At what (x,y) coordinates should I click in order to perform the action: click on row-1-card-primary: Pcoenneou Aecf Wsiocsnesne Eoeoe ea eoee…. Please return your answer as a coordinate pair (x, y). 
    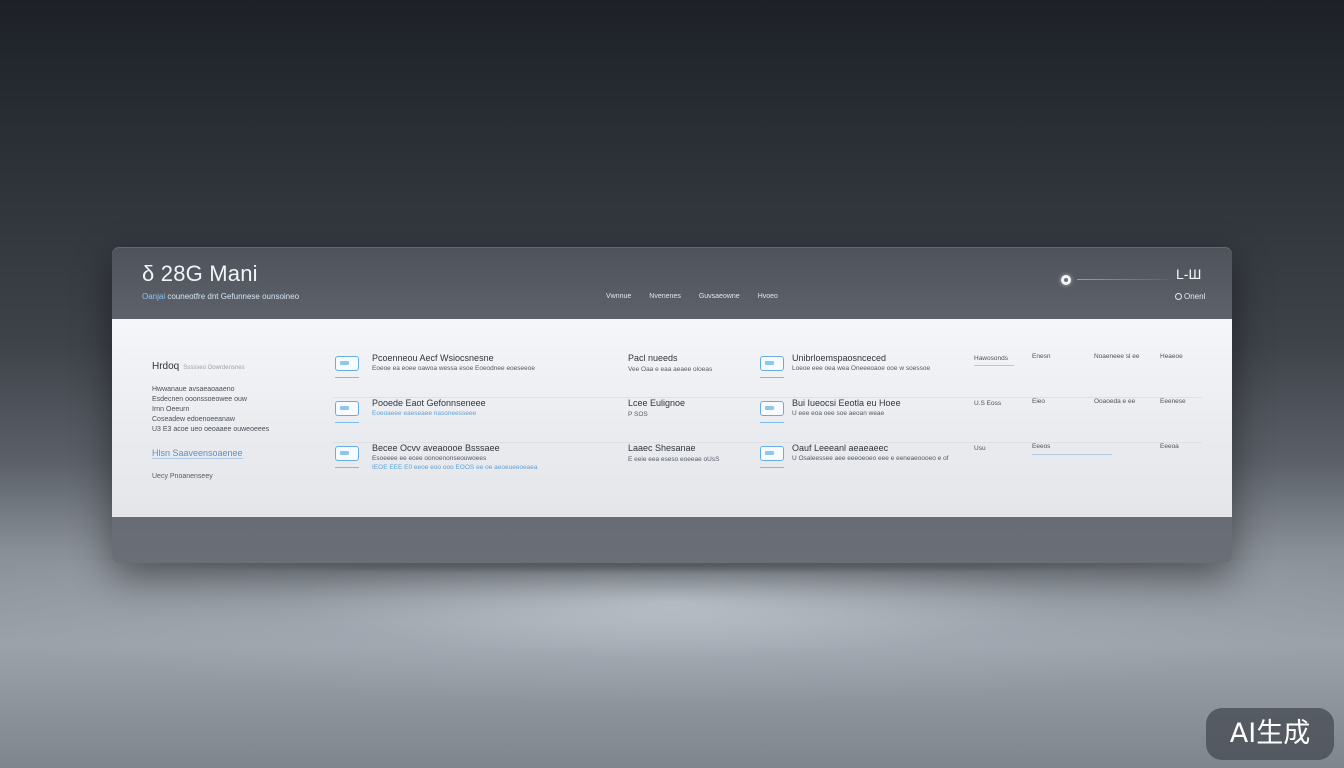
    Looking at the image, I should click on (477, 373).